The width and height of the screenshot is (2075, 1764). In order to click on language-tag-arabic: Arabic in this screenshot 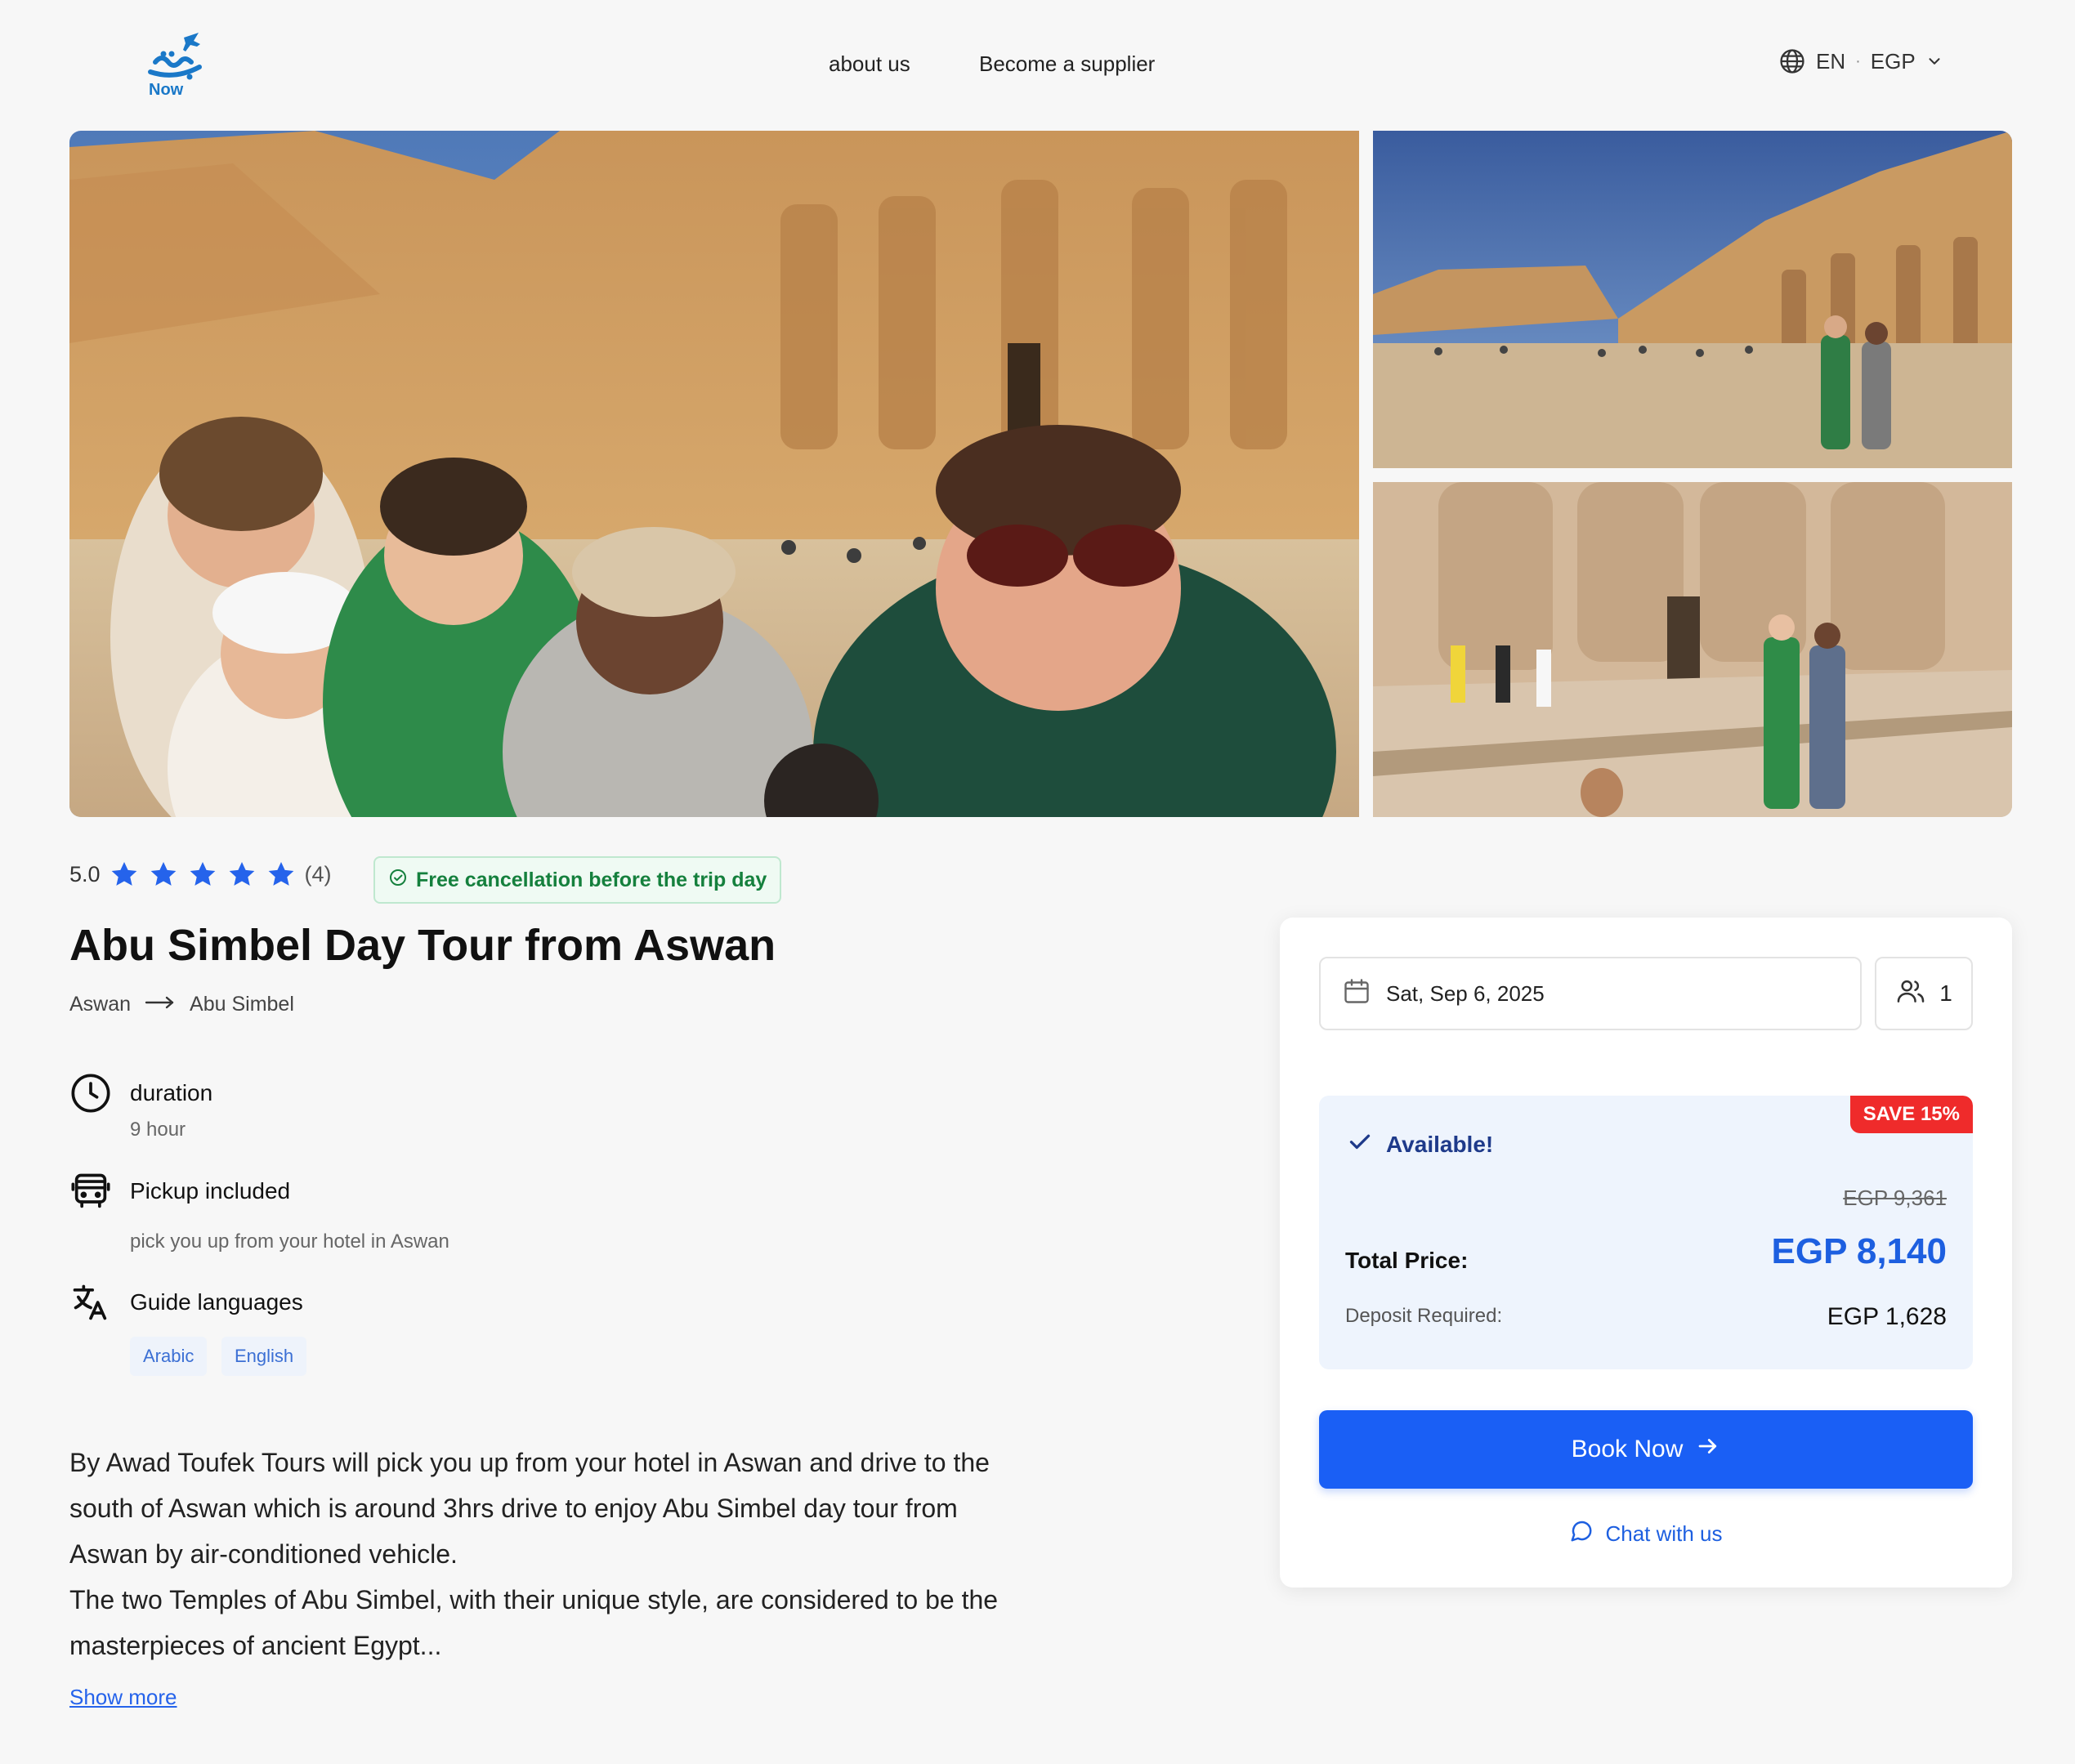, I will do `click(169, 1356)`.